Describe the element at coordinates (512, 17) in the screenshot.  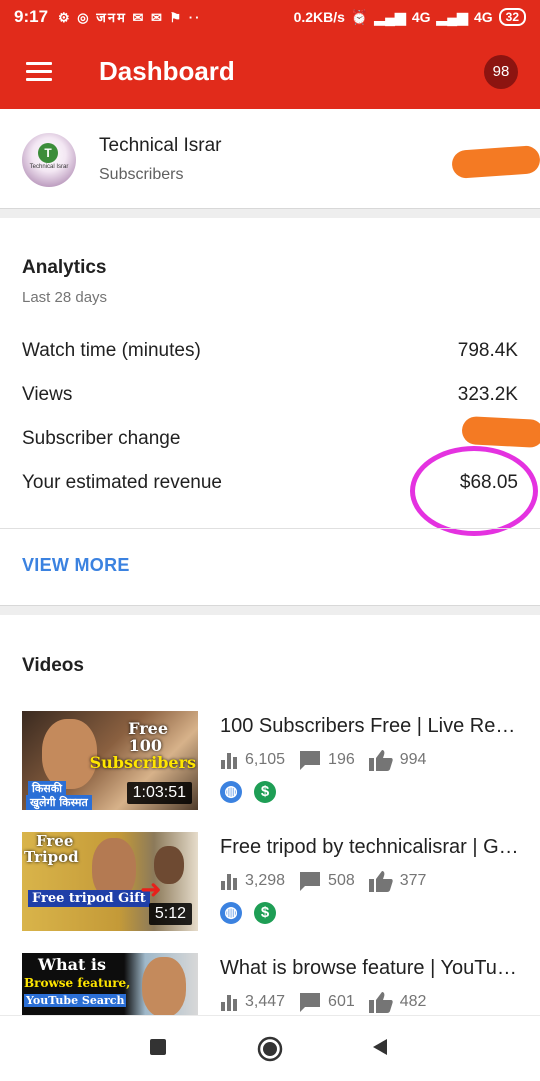
I see `battery-icon: 32` at that location.